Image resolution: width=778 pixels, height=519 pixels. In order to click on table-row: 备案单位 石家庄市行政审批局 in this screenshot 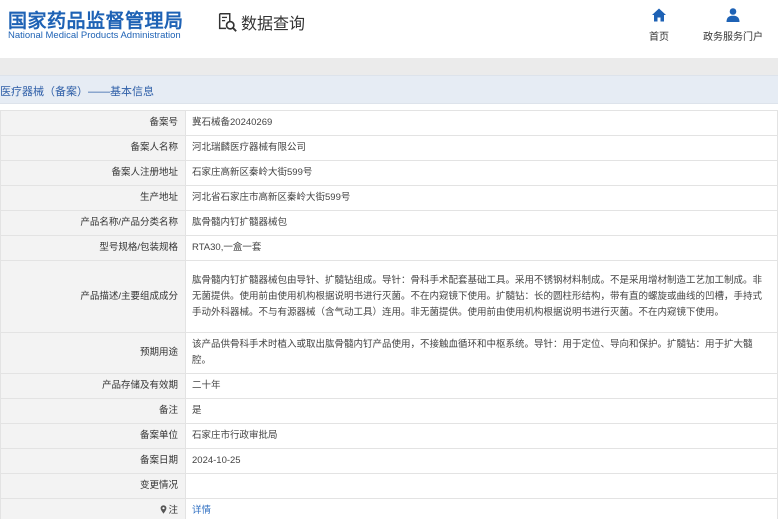, I will do `click(389, 436)`.